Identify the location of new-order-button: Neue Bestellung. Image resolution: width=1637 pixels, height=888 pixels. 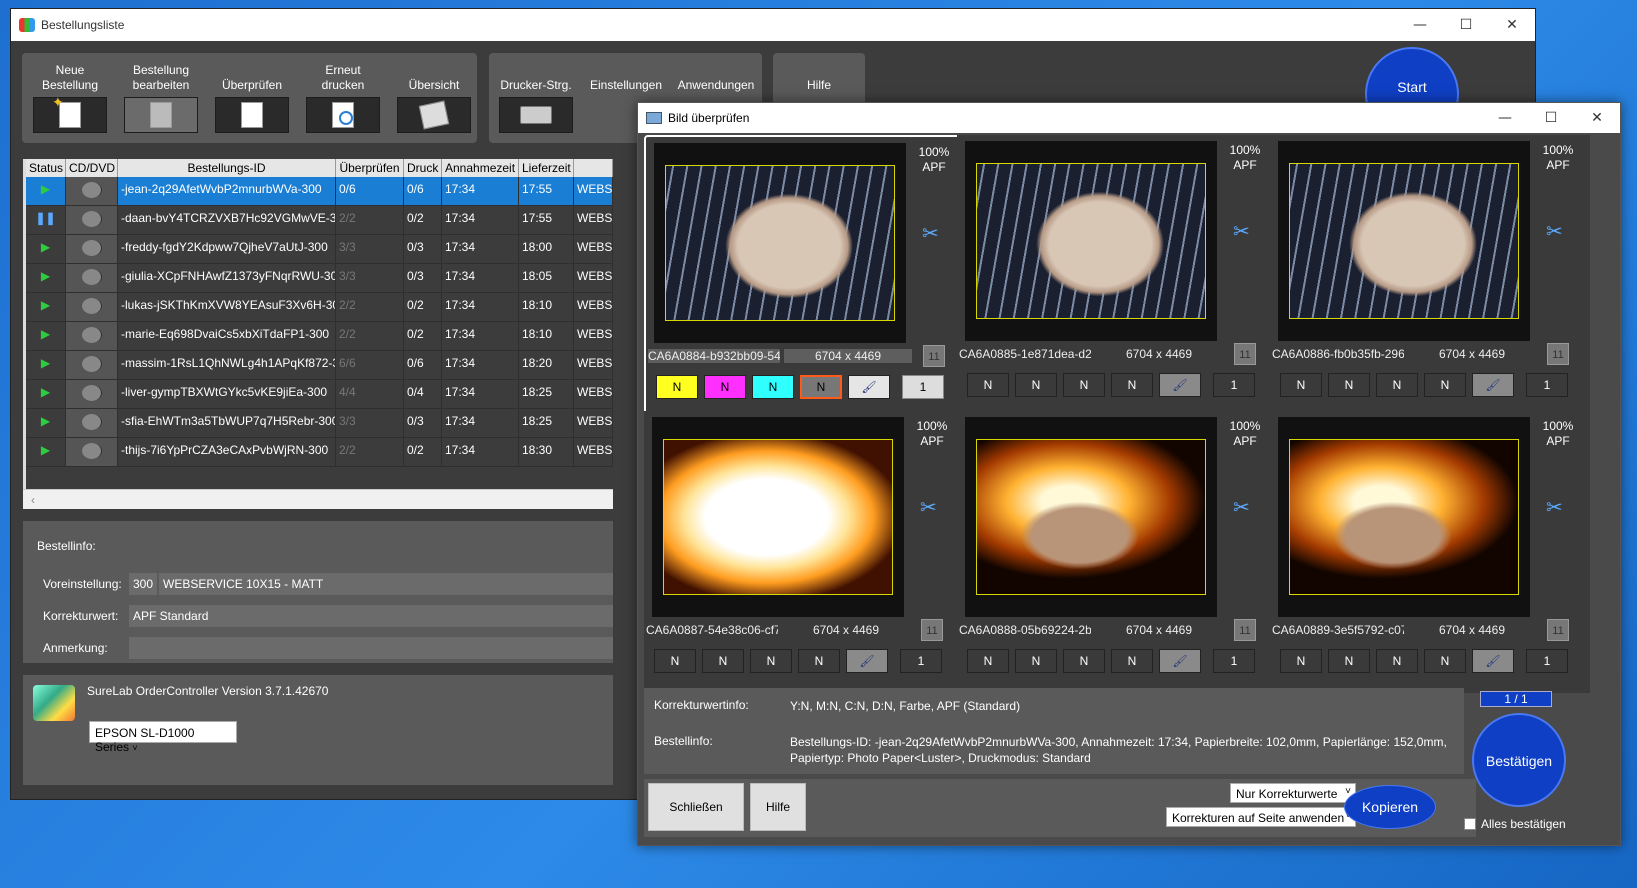
(70, 97).